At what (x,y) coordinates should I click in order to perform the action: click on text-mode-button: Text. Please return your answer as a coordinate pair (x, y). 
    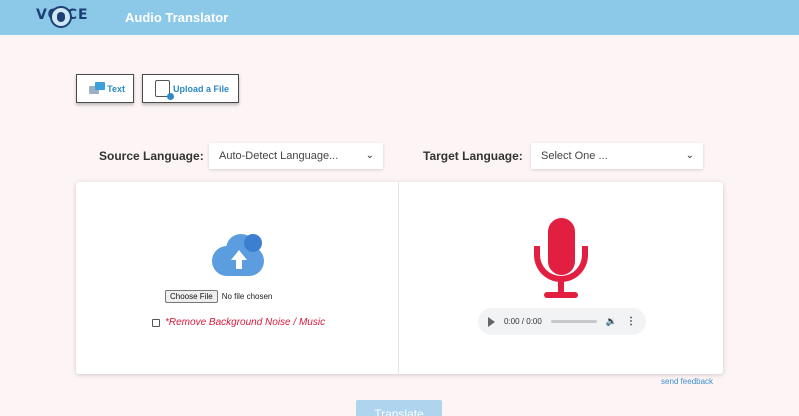
    Looking at the image, I should click on (105, 88).